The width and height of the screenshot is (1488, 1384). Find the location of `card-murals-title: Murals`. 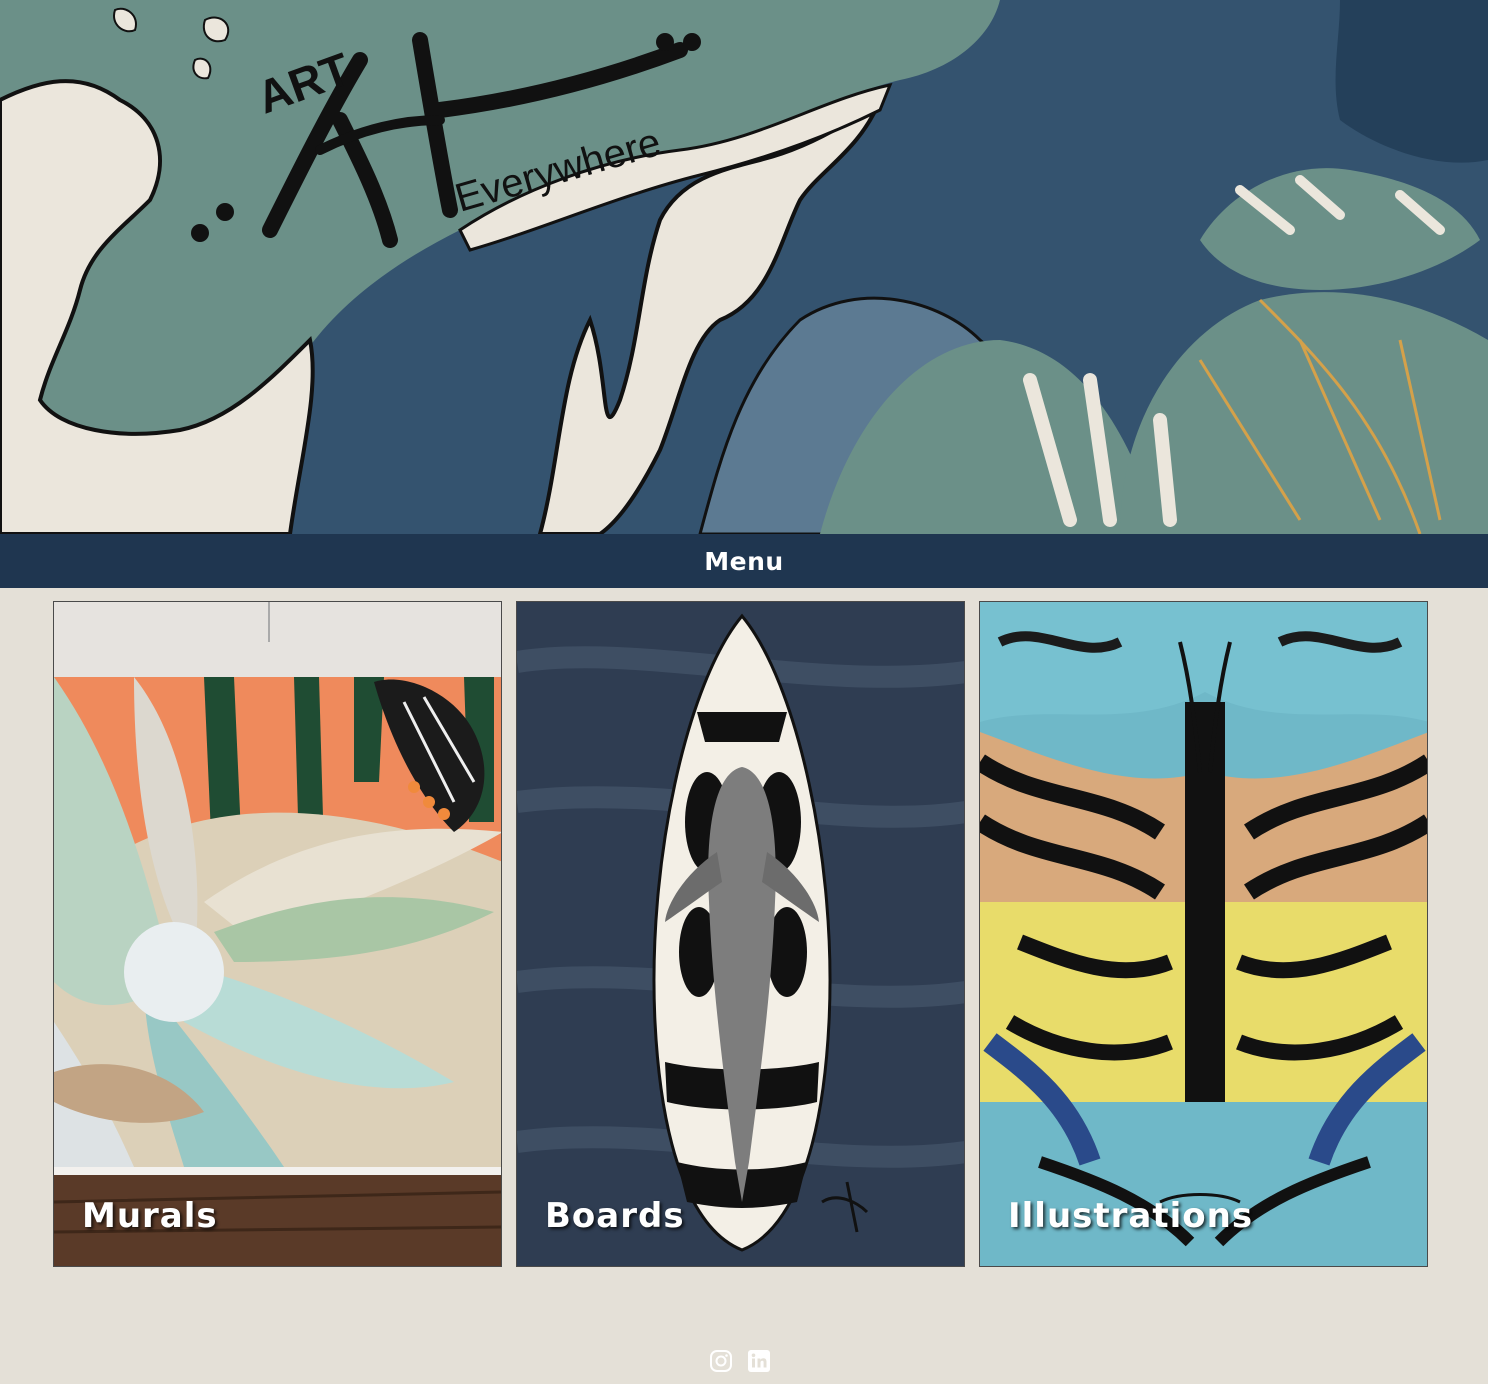

card-murals-title: Murals is located at coordinates (150, 1216).